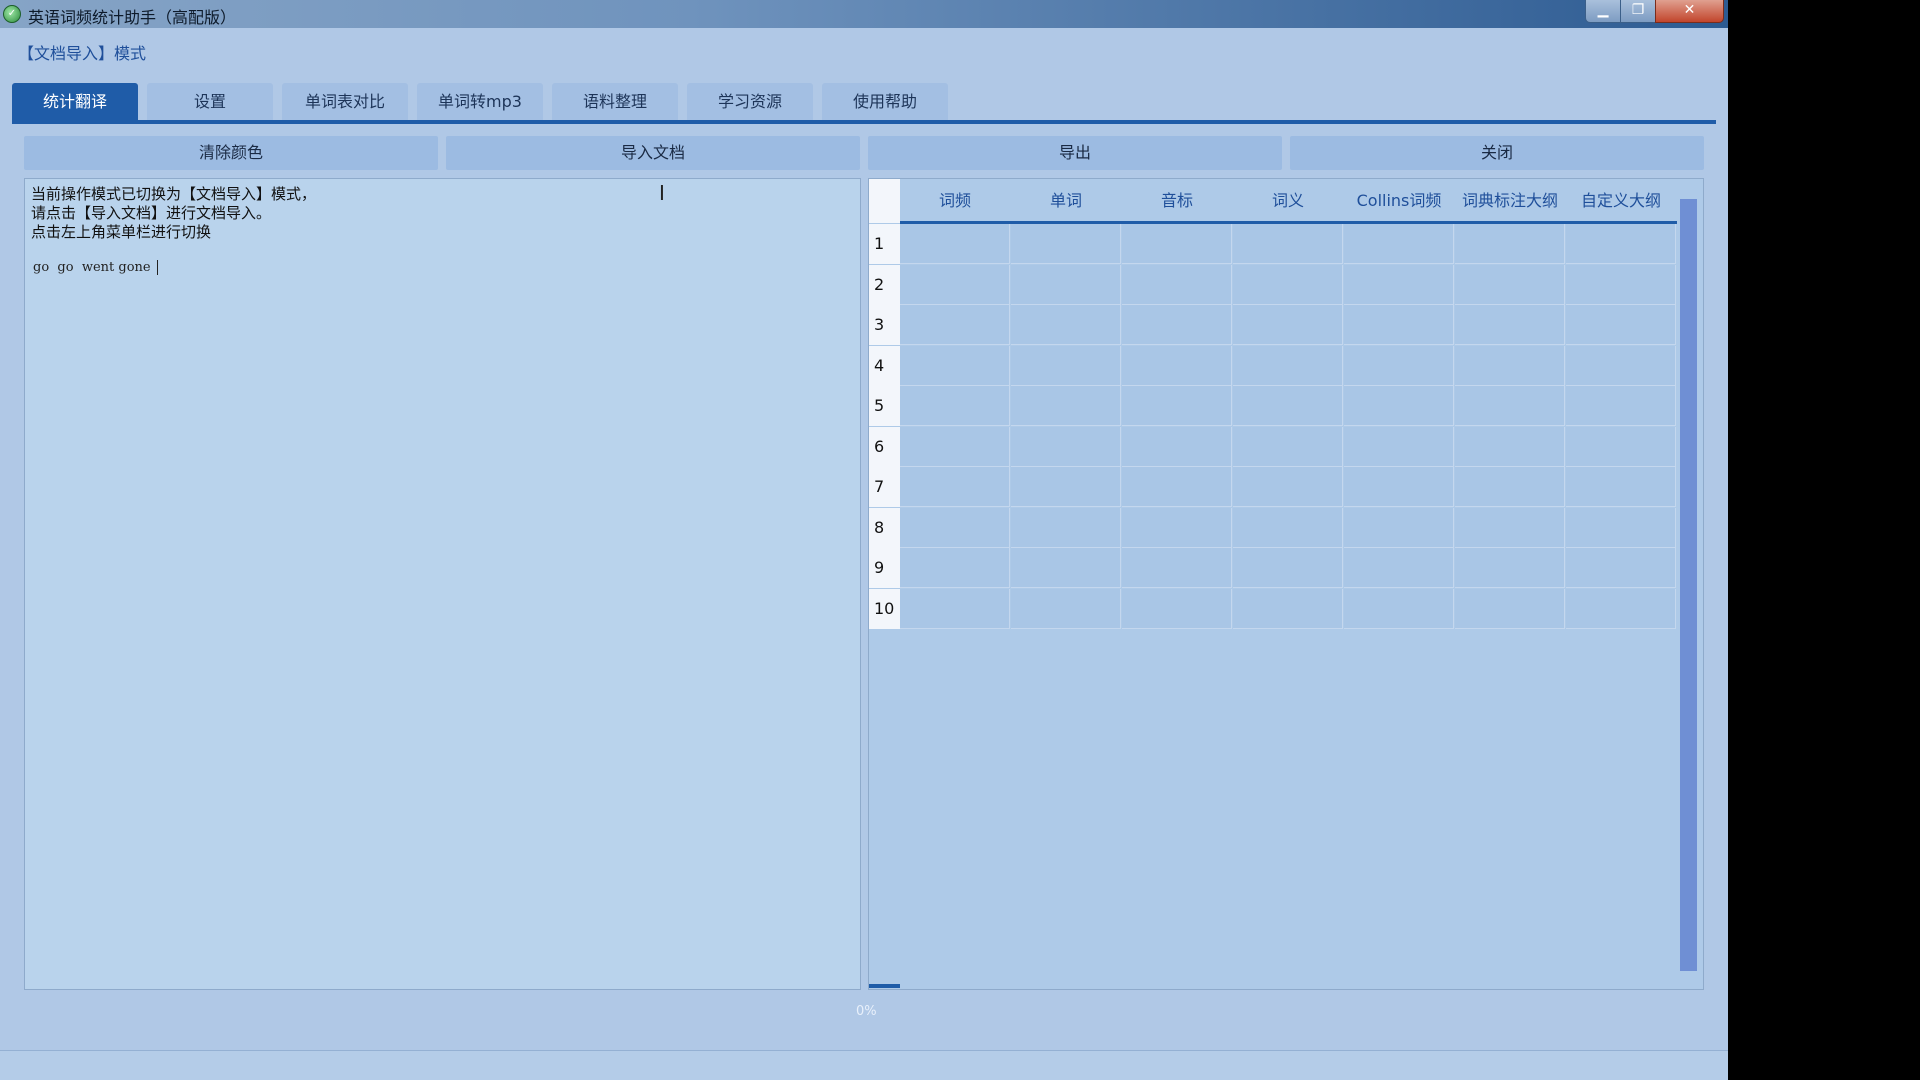 The image size is (1920, 1080). I want to click on table-row: 4, so click(1273, 365).